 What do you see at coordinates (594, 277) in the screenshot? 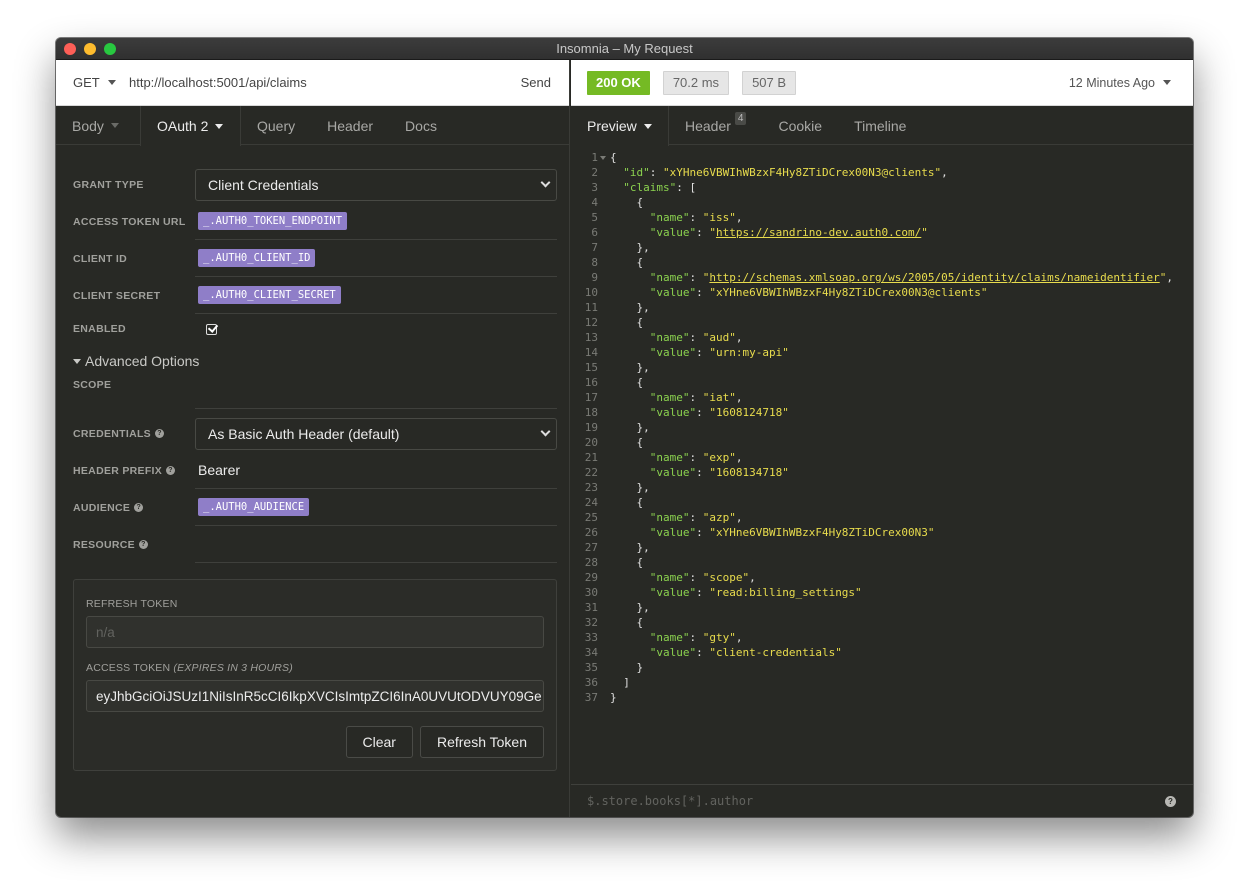
I see `line-number: 9` at bounding box center [594, 277].